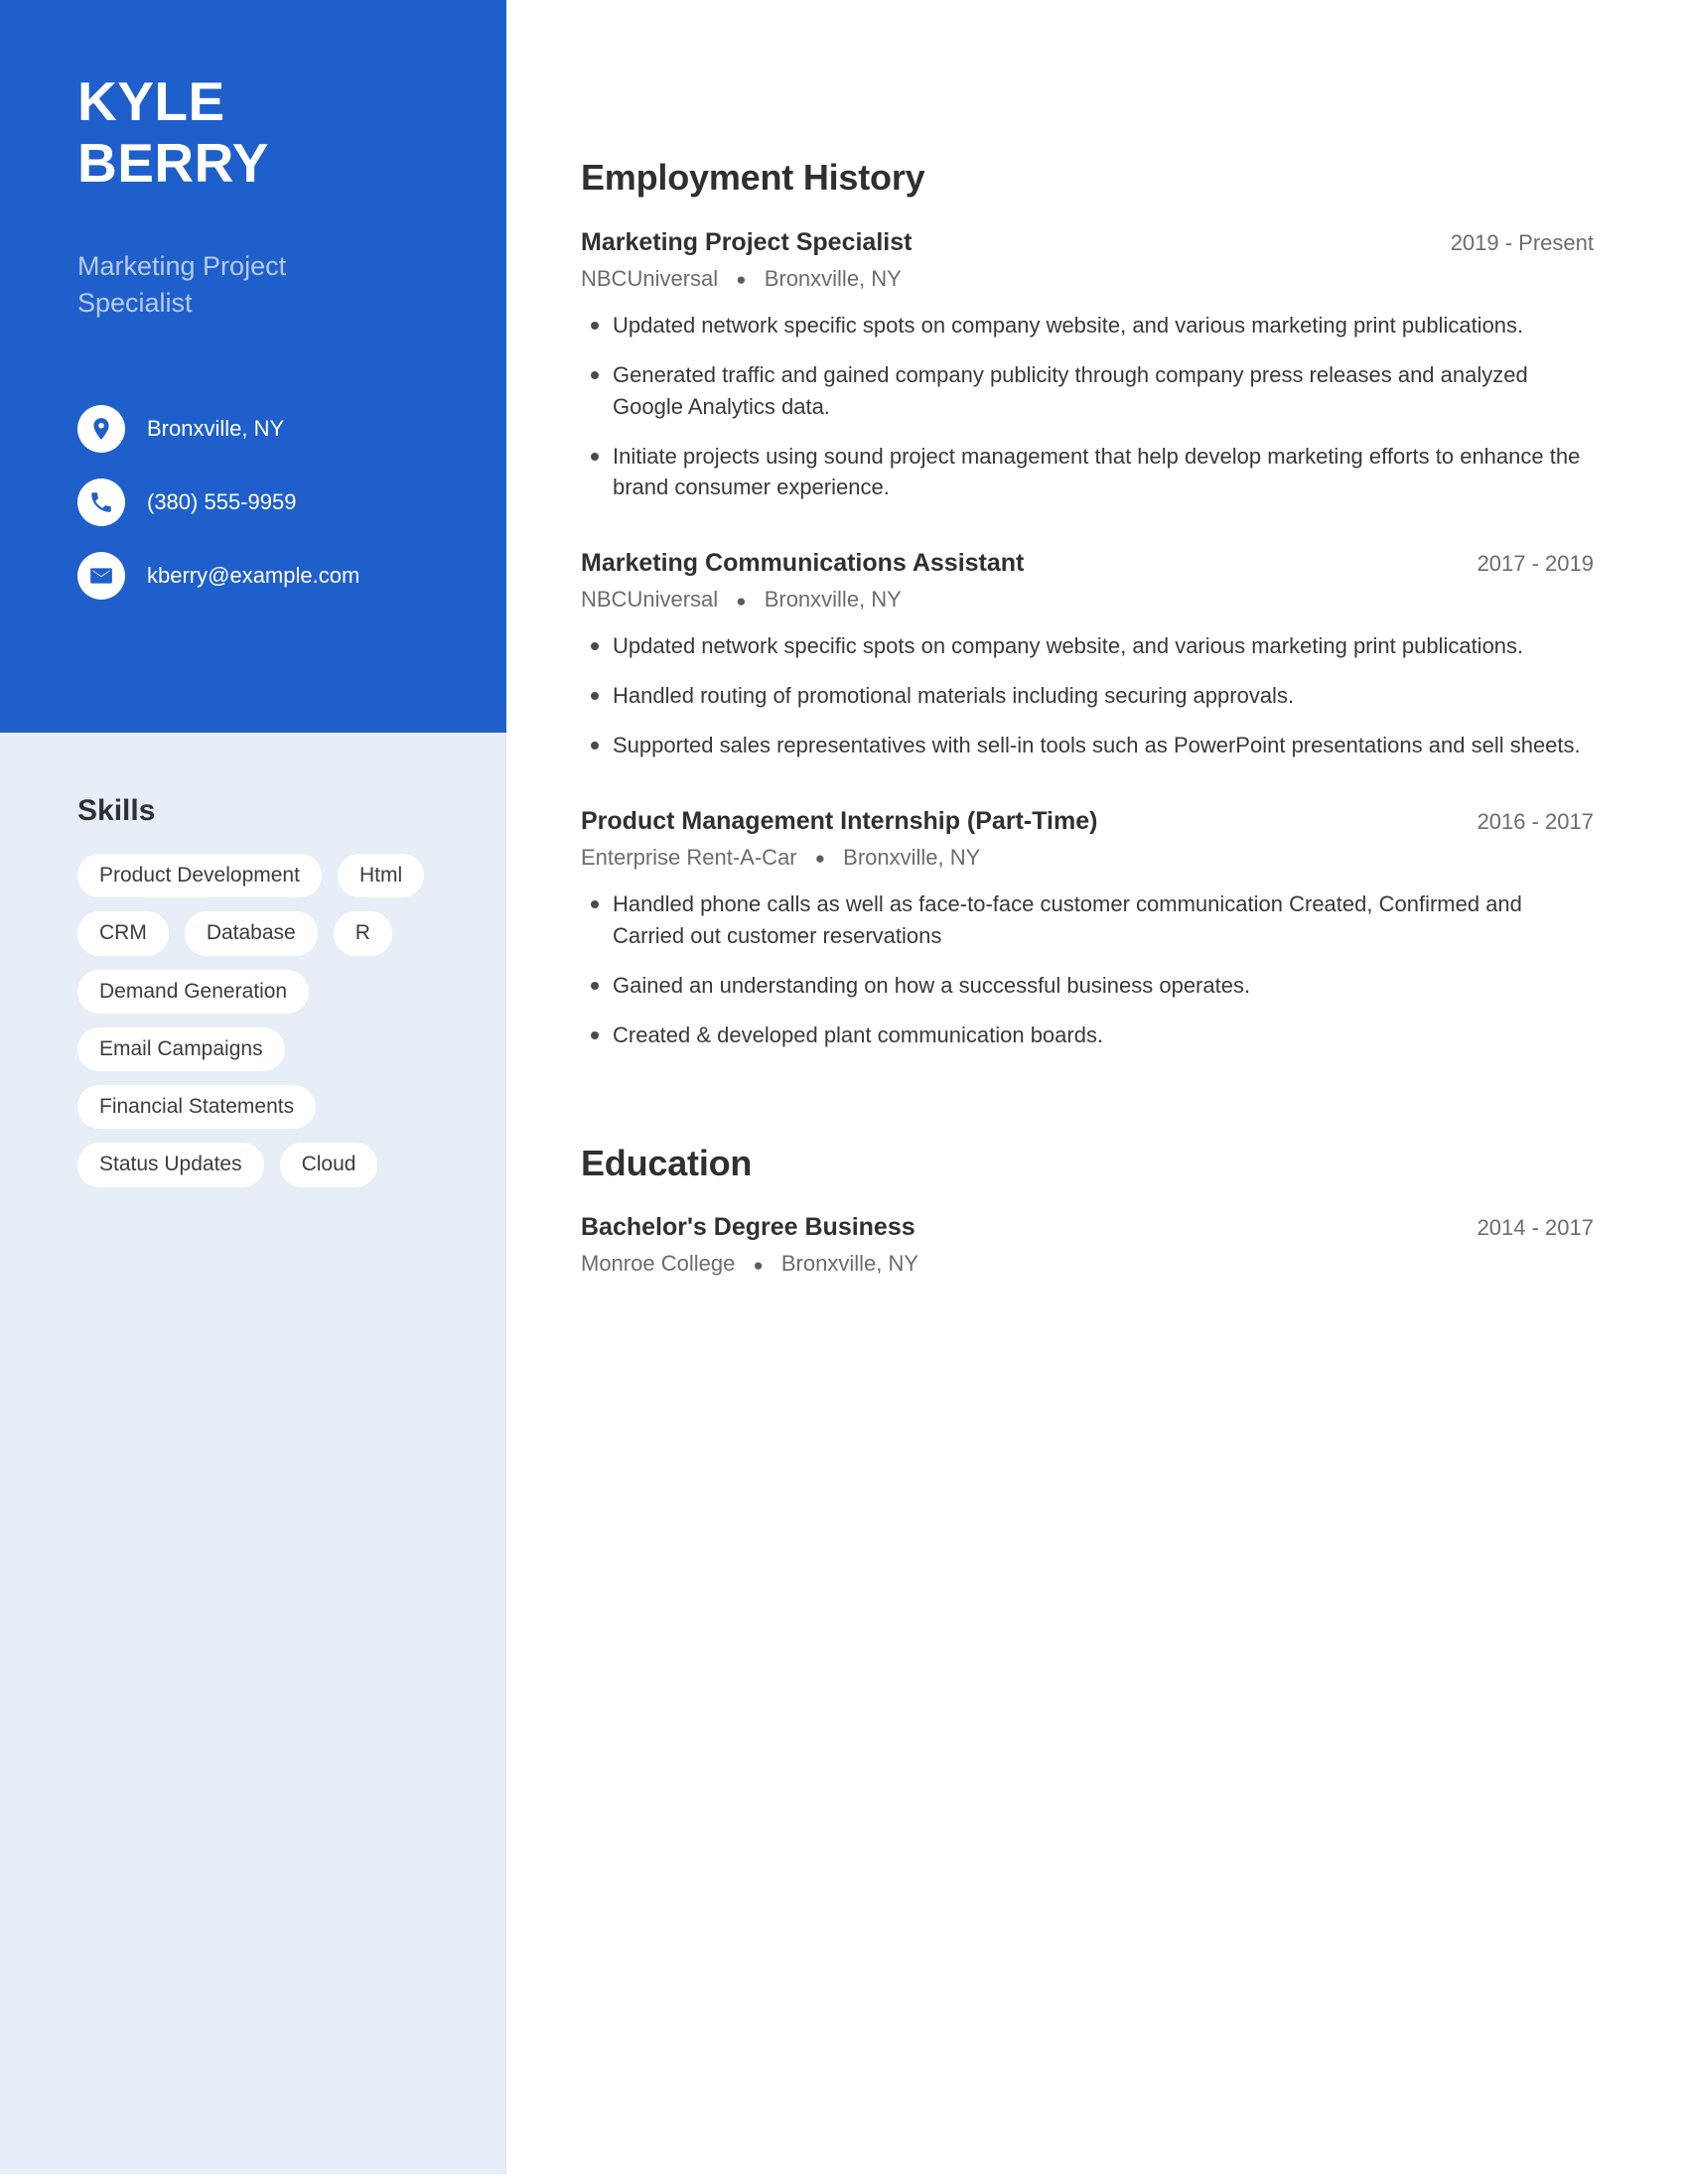 The image size is (1688, 2184). I want to click on last-name: BERRY, so click(173, 162).